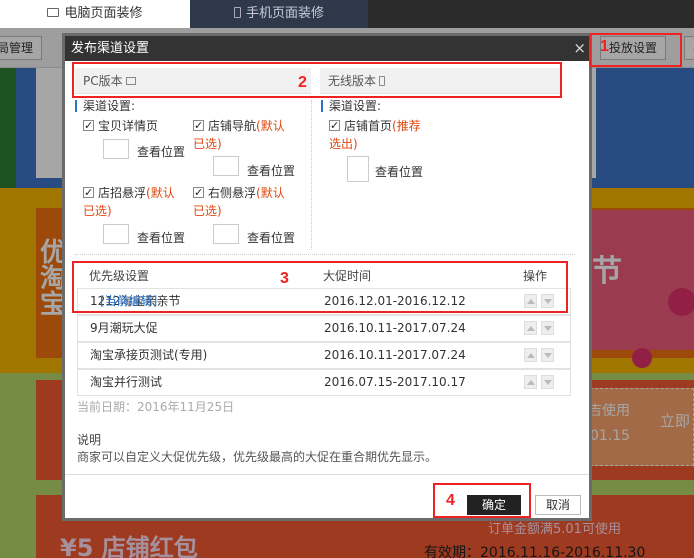  I want to click on pc-version-label: PC版本, so click(103, 81).